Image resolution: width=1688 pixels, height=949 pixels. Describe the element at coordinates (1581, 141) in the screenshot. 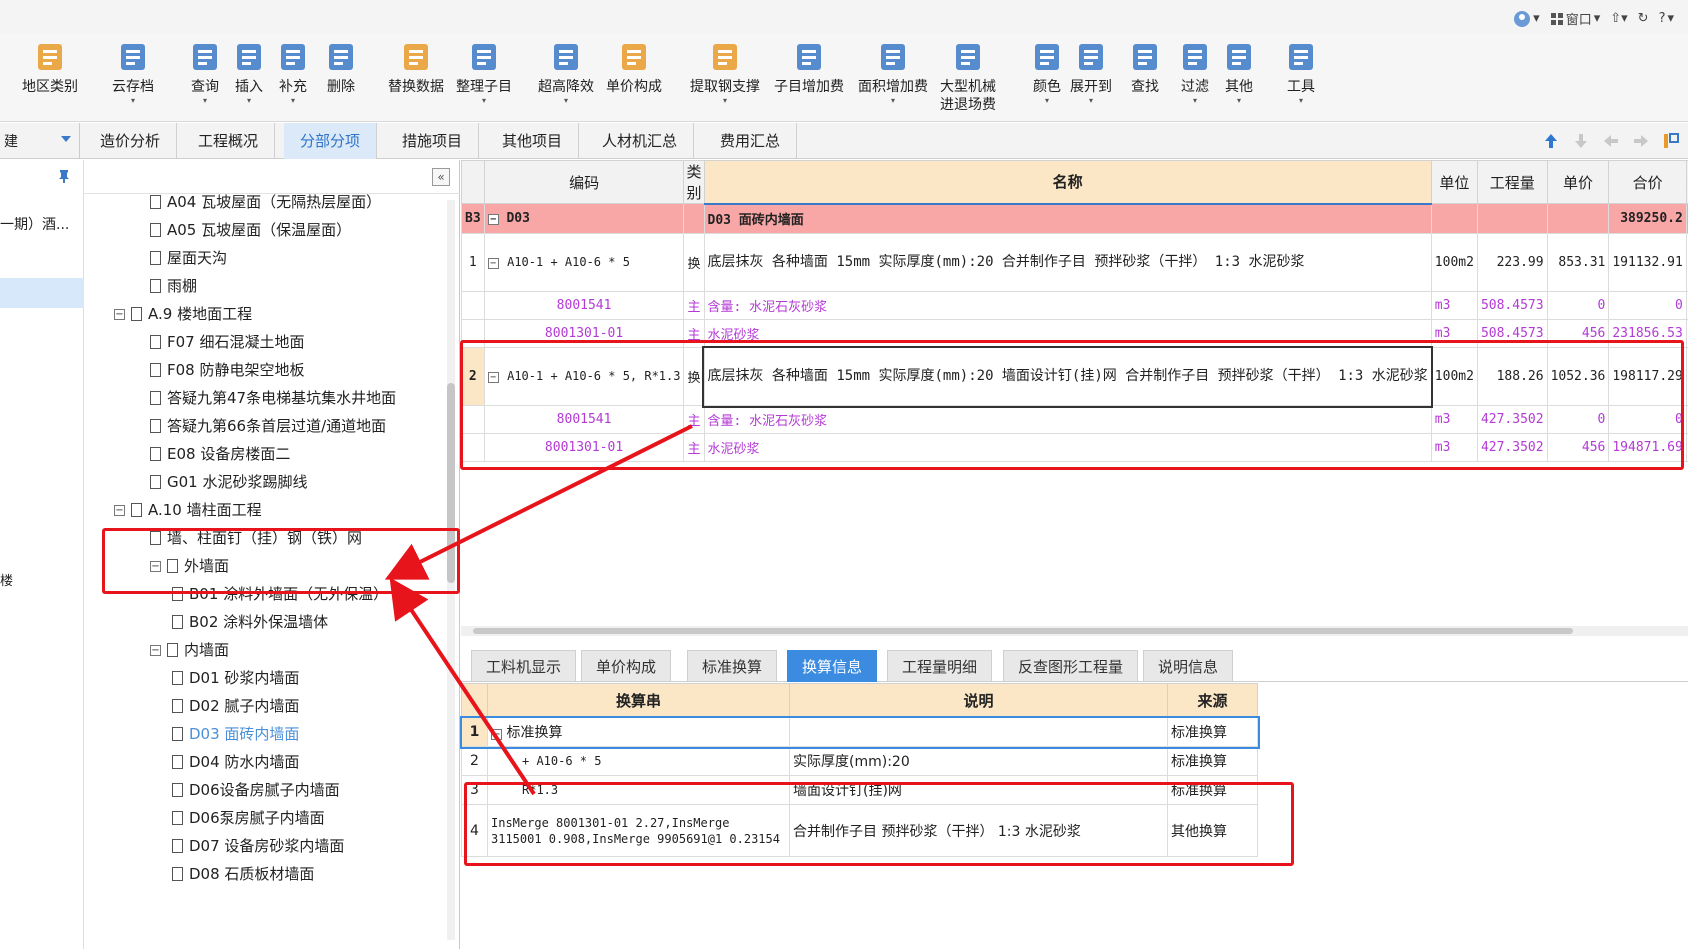

I see `move-down-icon` at that location.